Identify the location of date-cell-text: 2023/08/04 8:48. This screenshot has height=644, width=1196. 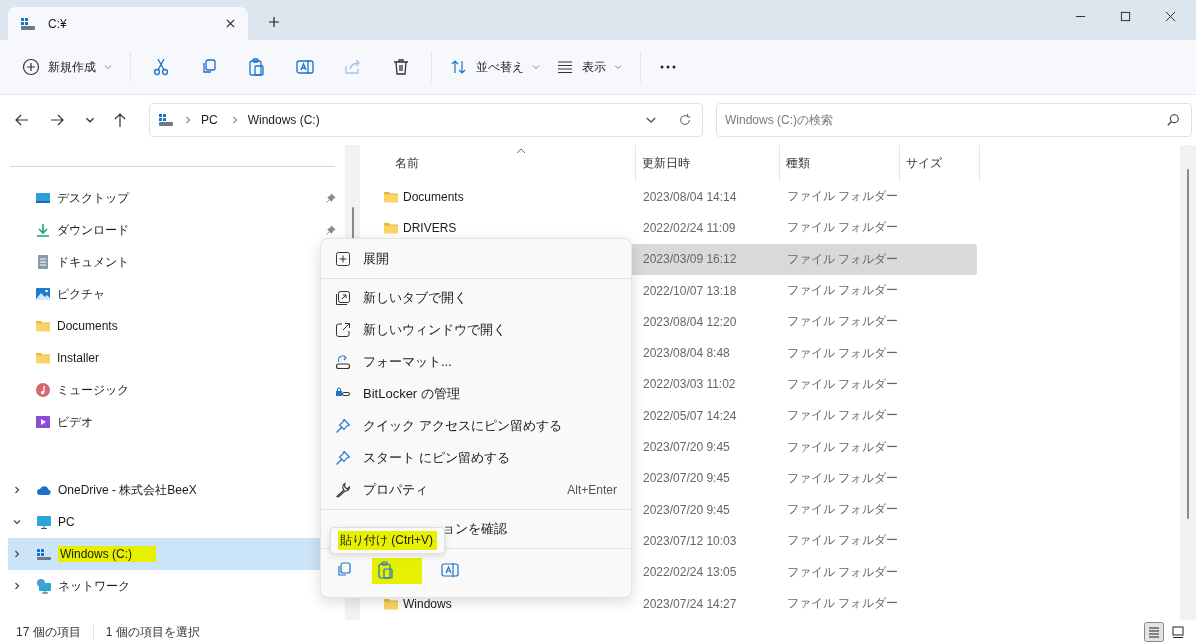
(686, 353).